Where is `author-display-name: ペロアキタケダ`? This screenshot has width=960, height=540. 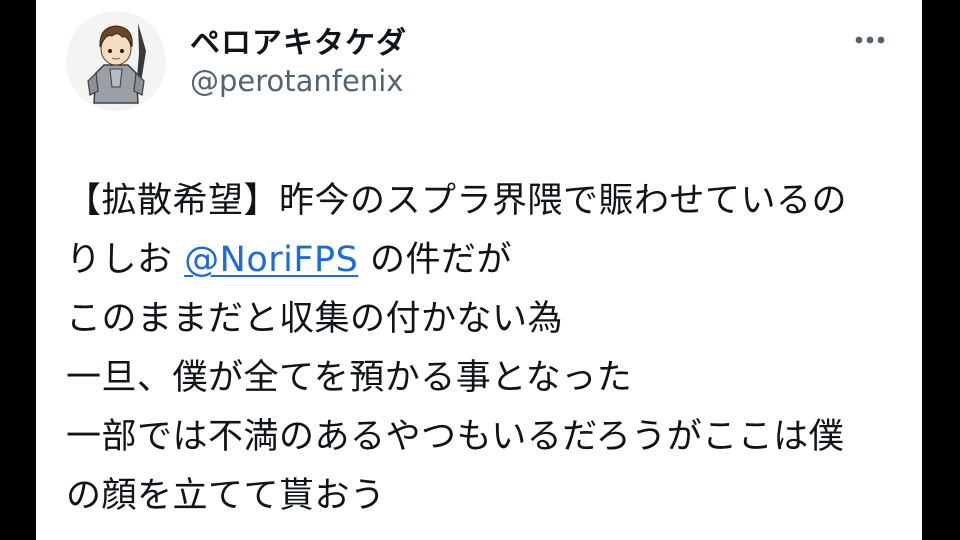
author-display-name: ペロアキタケダ is located at coordinates (298, 40).